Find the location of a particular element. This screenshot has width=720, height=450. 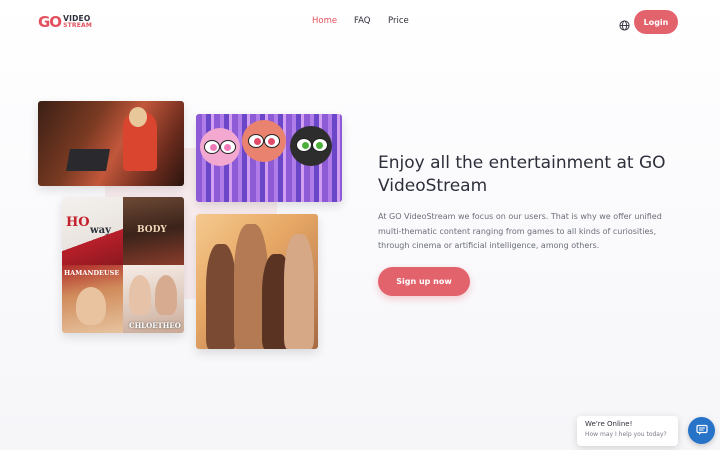

nav-home: Home is located at coordinates (324, 21).